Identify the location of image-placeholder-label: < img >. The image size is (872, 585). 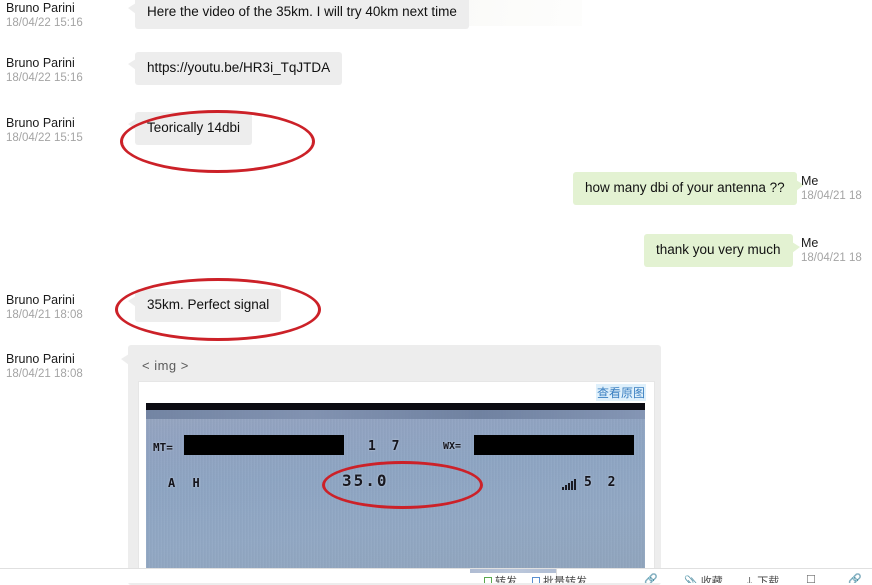
(165, 365).